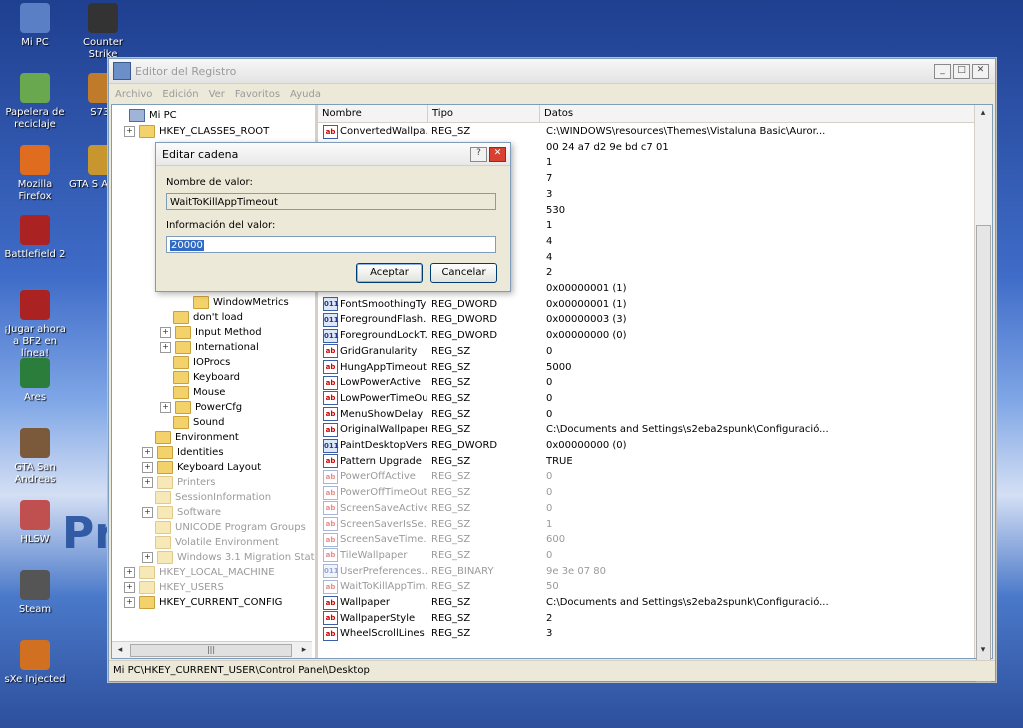 Image resolution: width=1023 pixels, height=728 pixels. Describe the element at coordinates (983, 453) in the screenshot. I see `scroll-thumb` at that location.